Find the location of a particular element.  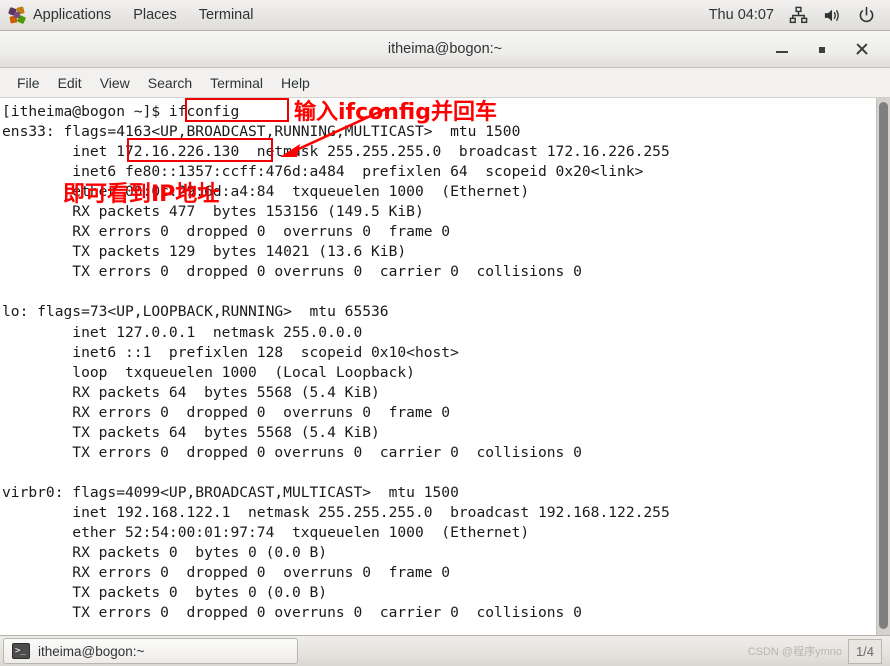

taskbar-window-button: itheima@bogon:~ is located at coordinates (150, 651).